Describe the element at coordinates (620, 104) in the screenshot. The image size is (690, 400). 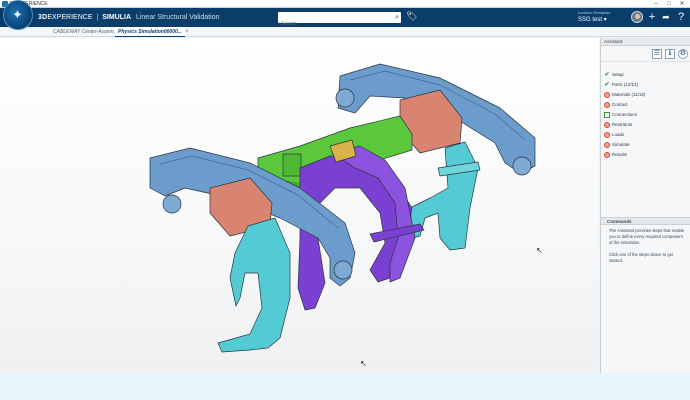
I see `step-label: Contact` at that location.